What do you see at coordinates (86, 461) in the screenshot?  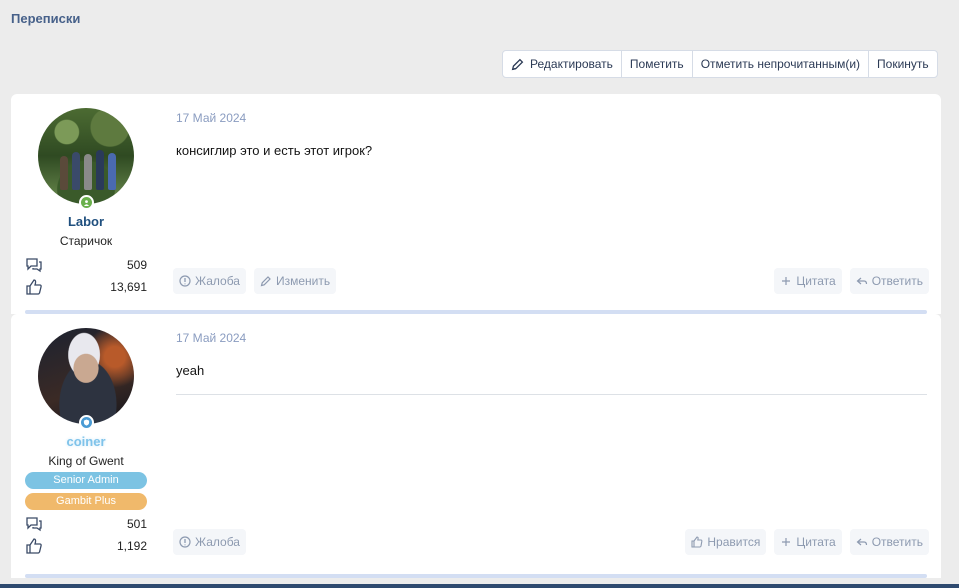 I see `user-title: King of Gwent` at bounding box center [86, 461].